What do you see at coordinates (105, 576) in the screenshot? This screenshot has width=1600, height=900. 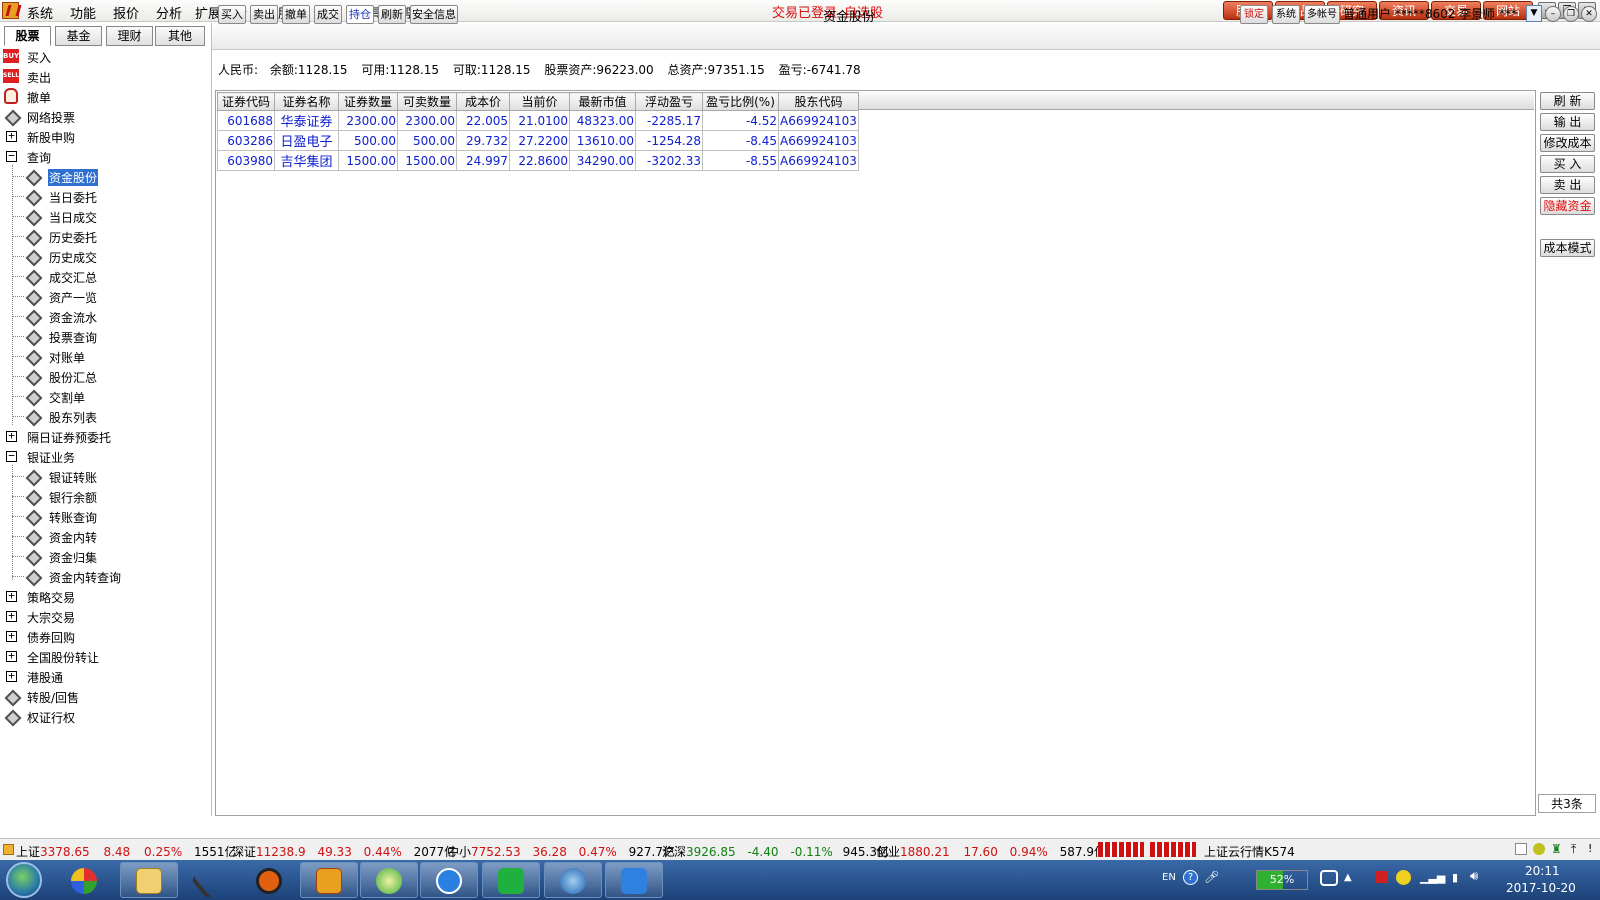 I see `tree-subitem-bank: 资金内转查询` at bounding box center [105, 576].